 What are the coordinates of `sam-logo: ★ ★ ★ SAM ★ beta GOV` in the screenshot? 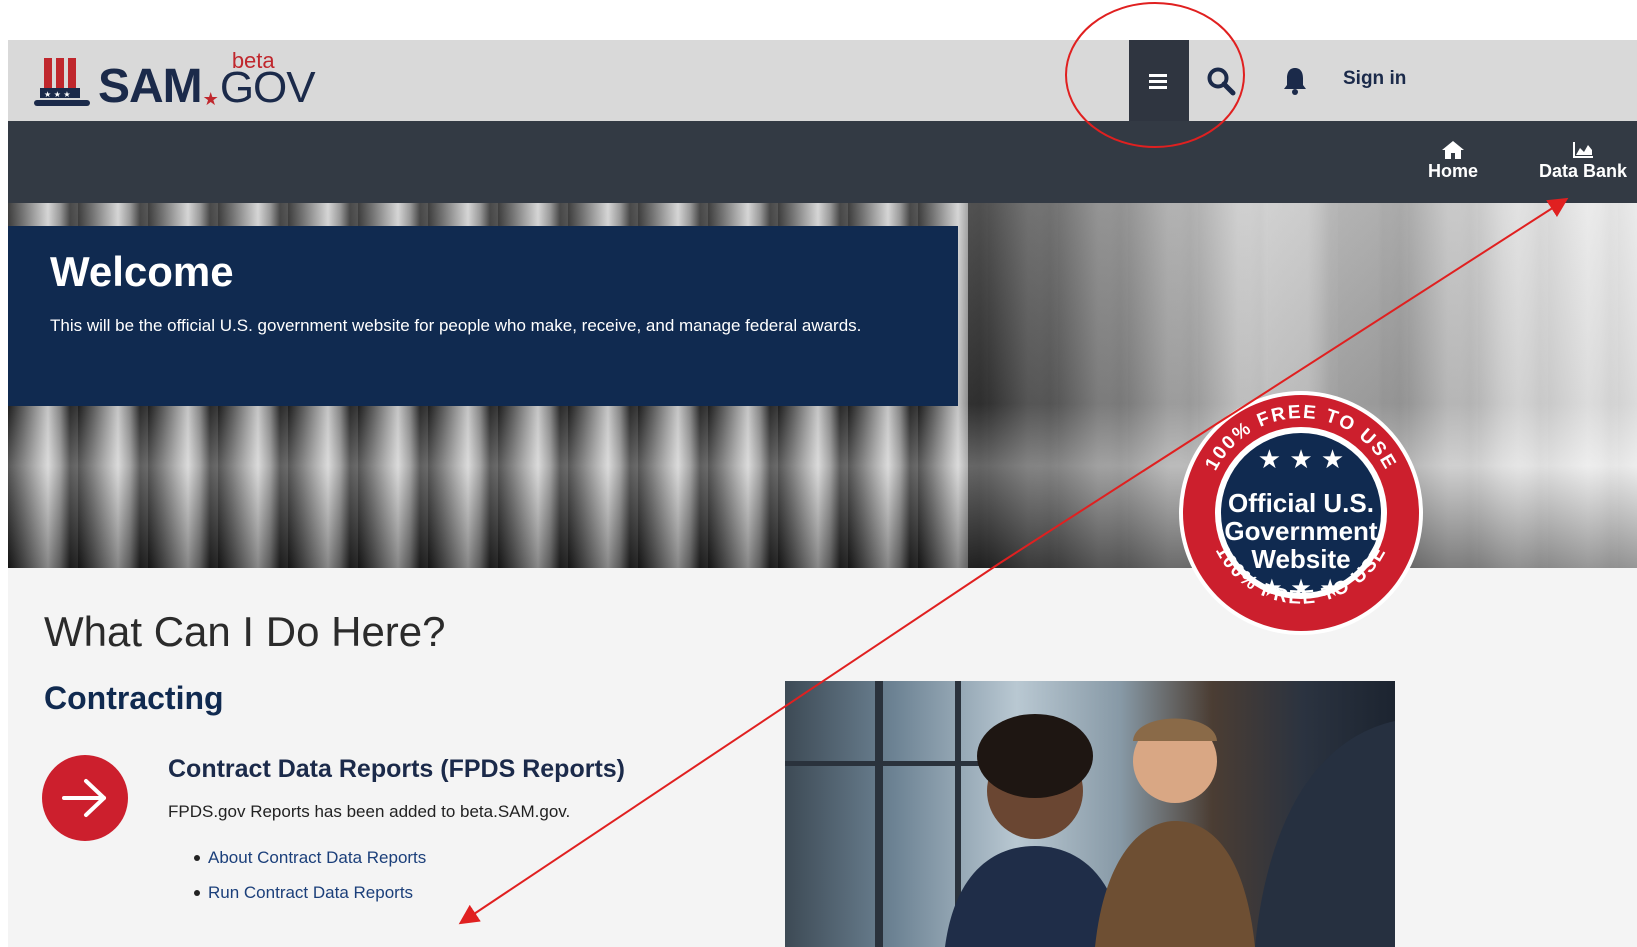 It's located at (175, 81).